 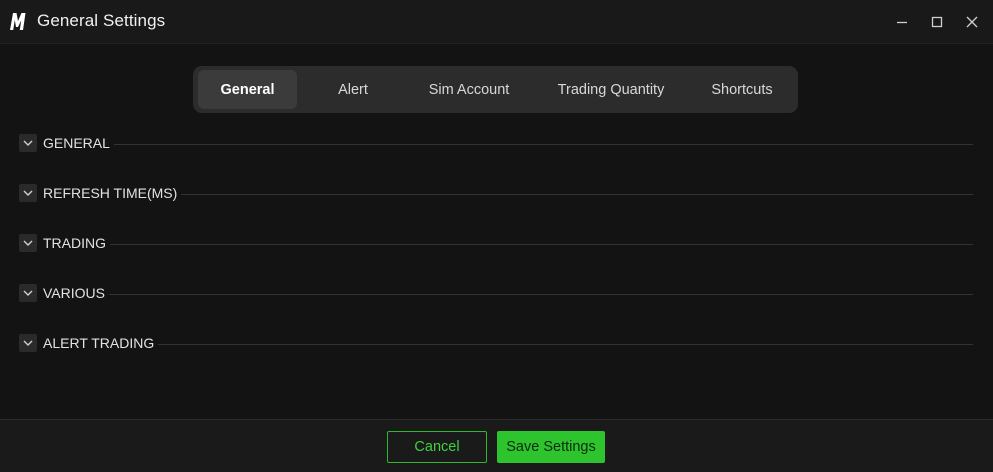 I want to click on section-trading: TRADING, so click(x=496, y=244).